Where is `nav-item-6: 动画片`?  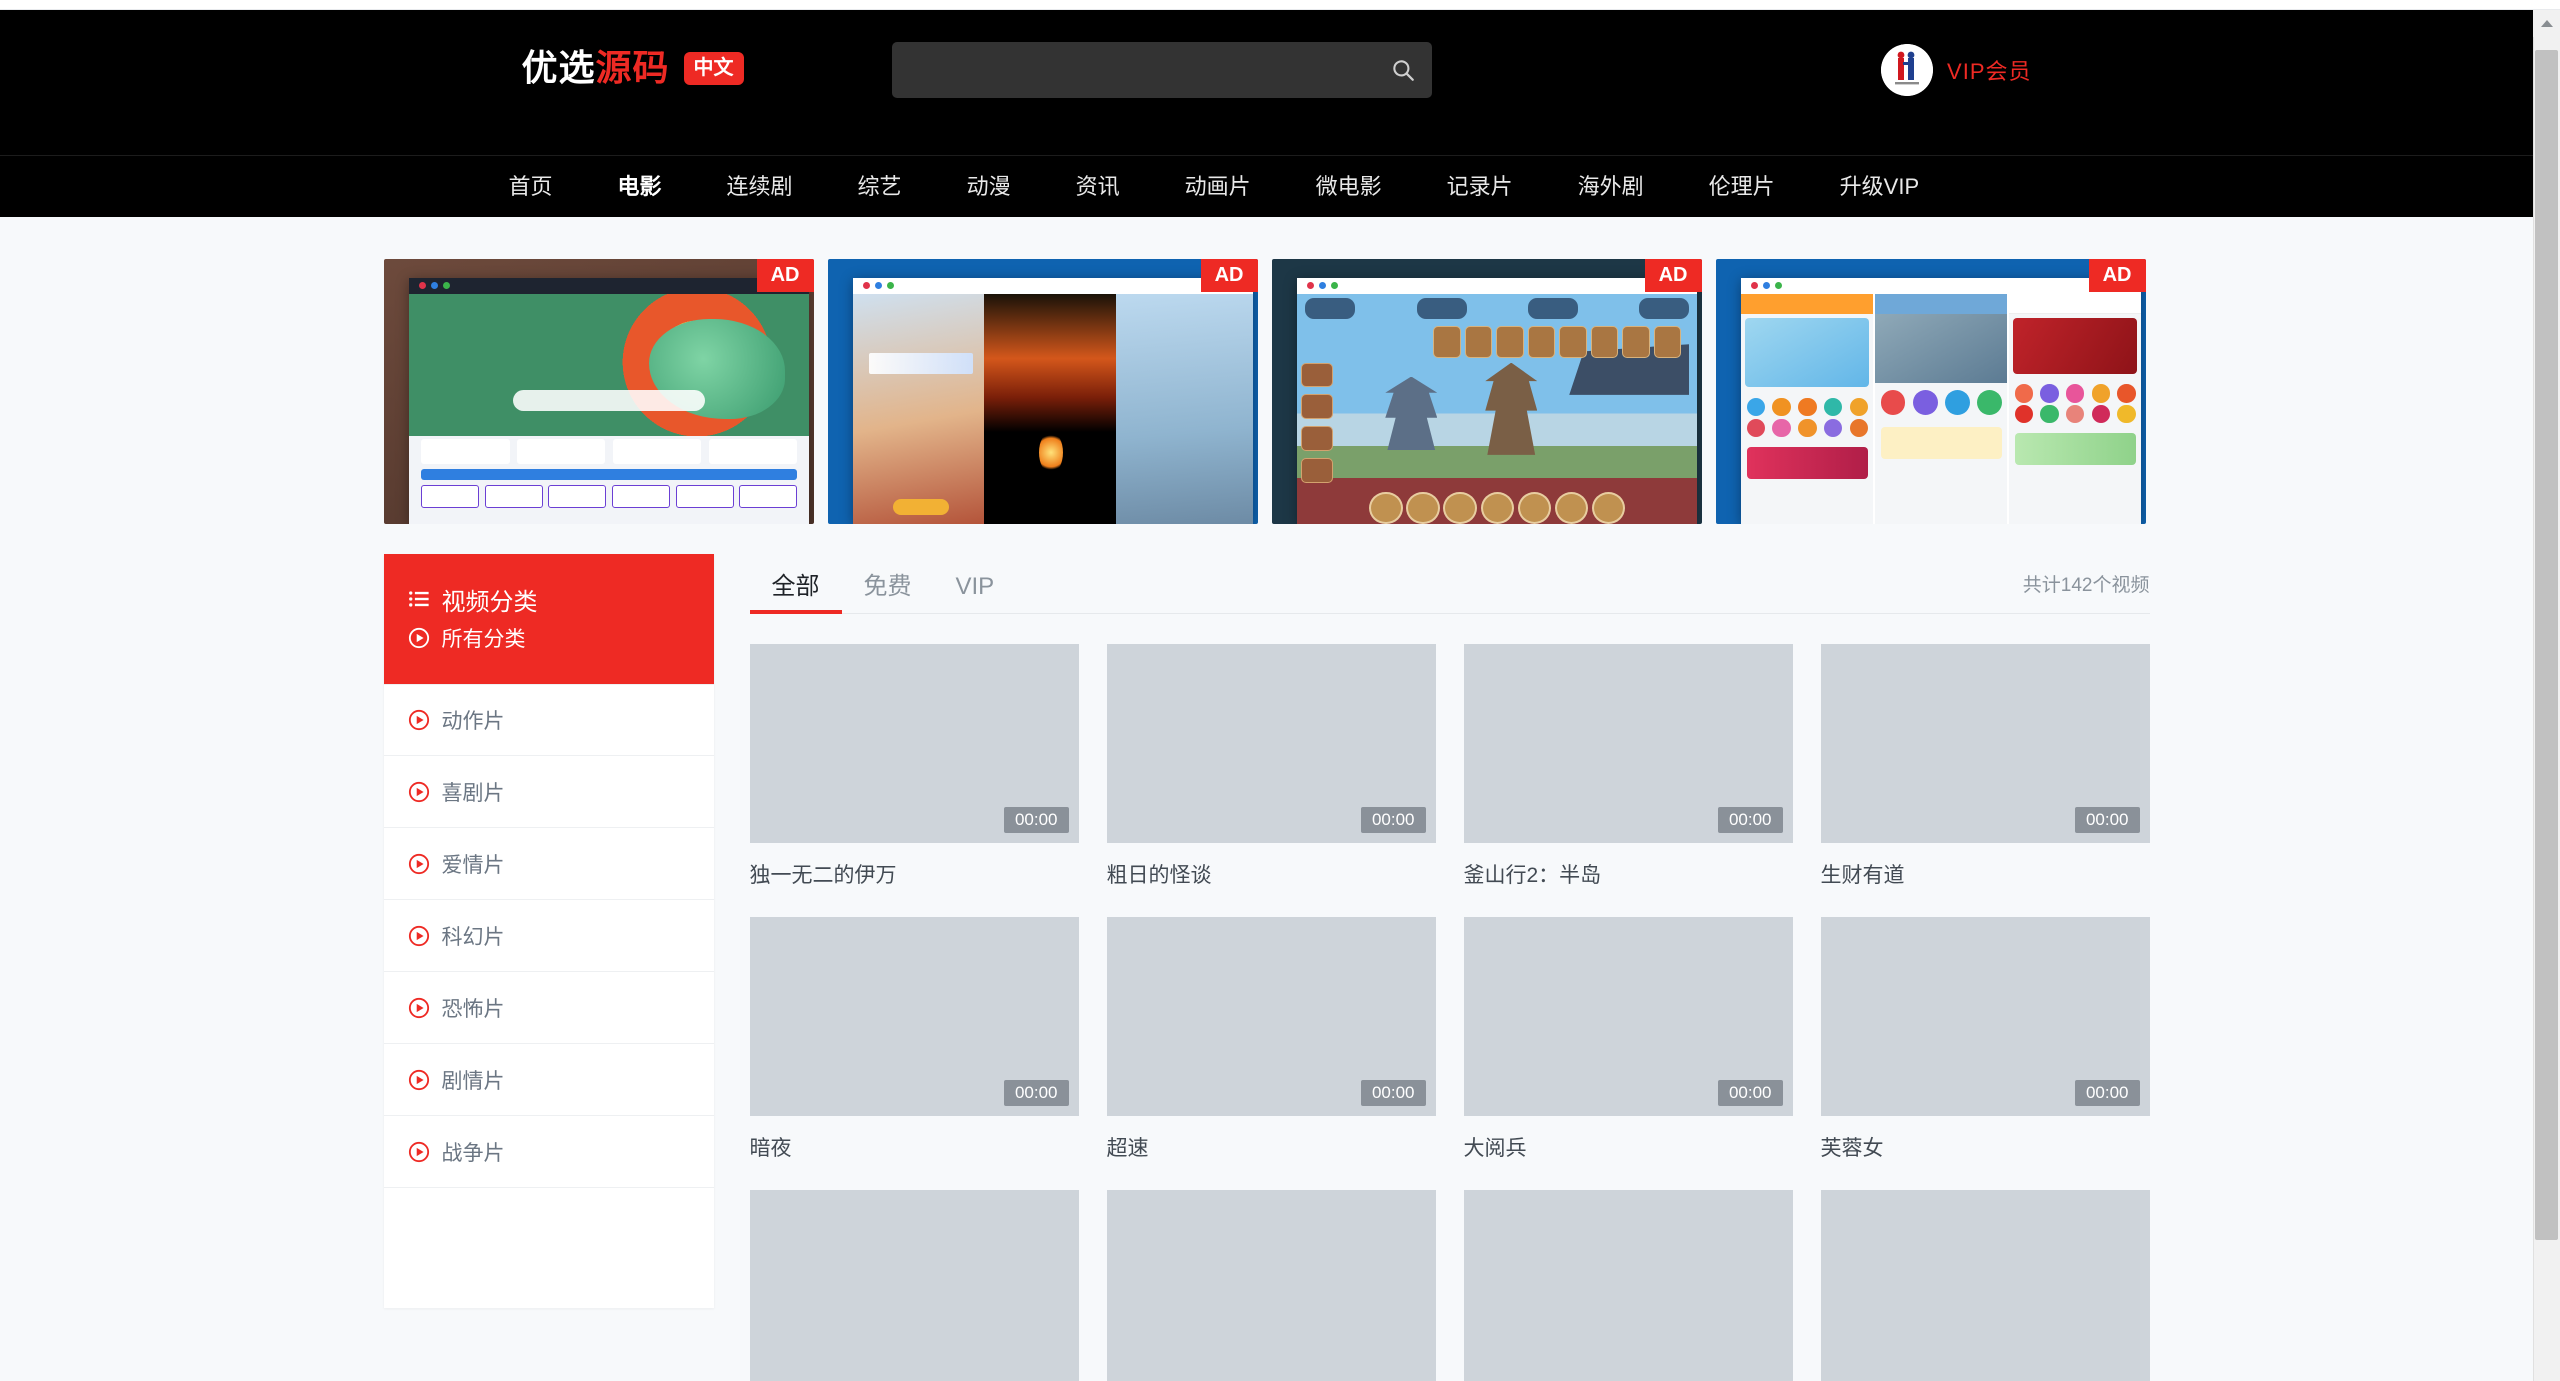
nav-item-6: 动画片 is located at coordinates (1218, 187).